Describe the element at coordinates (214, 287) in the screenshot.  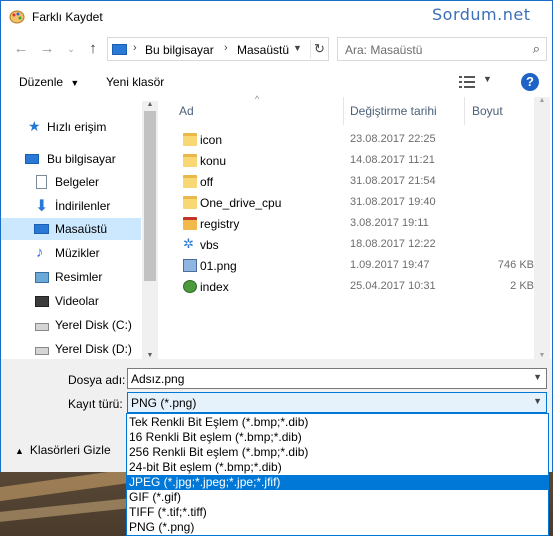
I see `file-name: index` at that location.